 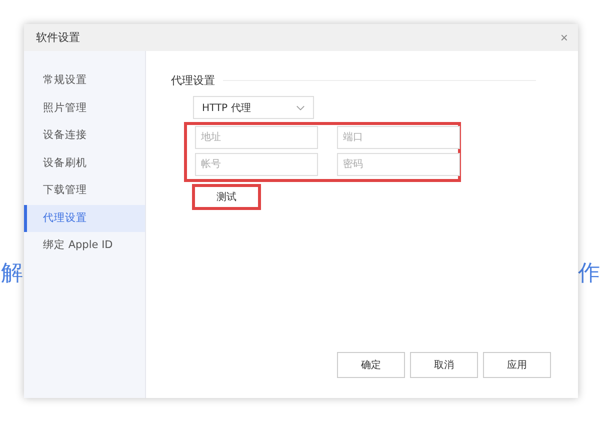 I want to click on sidebar-item: 设备刷机, so click(x=84, y=163).